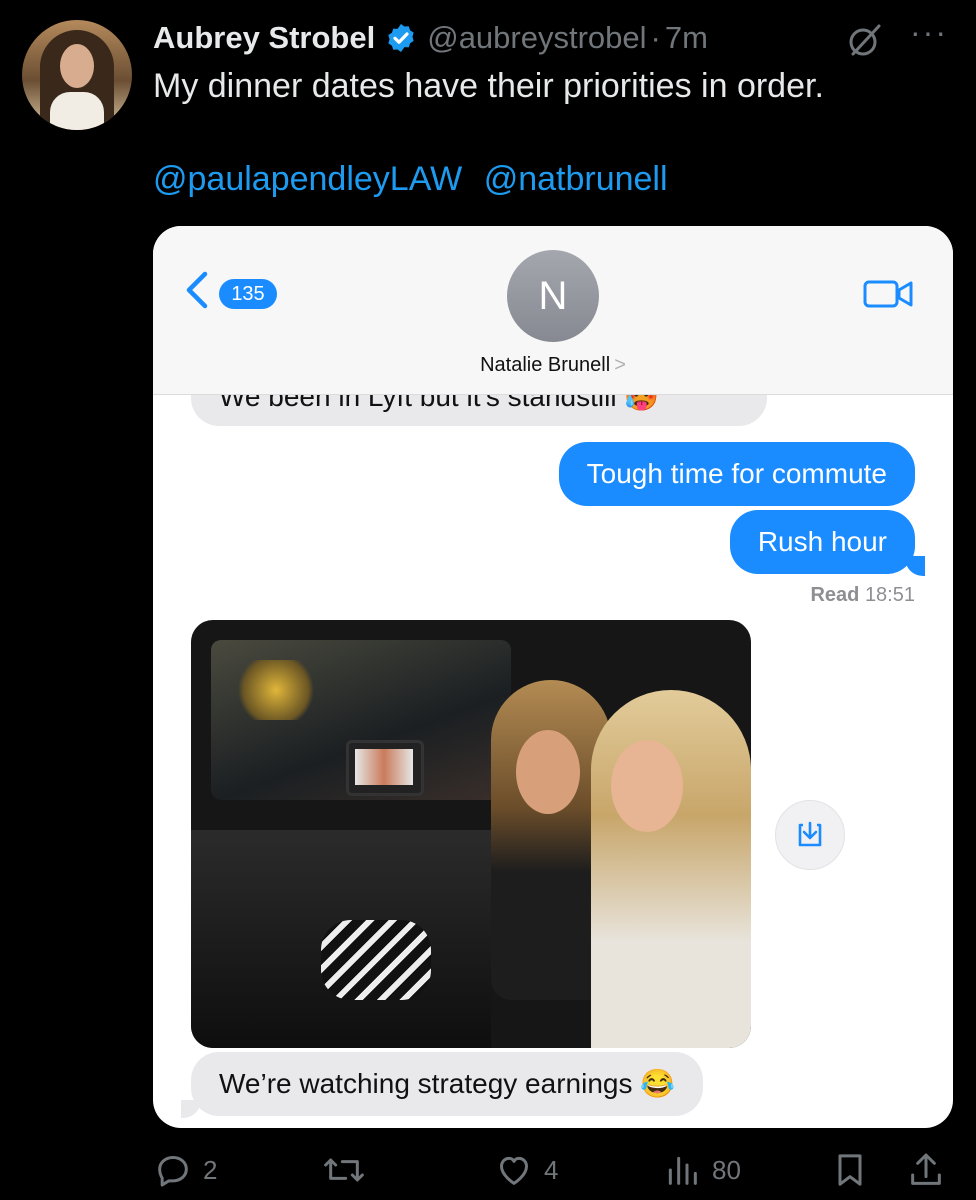 The width and height of the screenshot is (976, 1200). I want to click on author-name: Aubrey Strobel, so click(264, 38).